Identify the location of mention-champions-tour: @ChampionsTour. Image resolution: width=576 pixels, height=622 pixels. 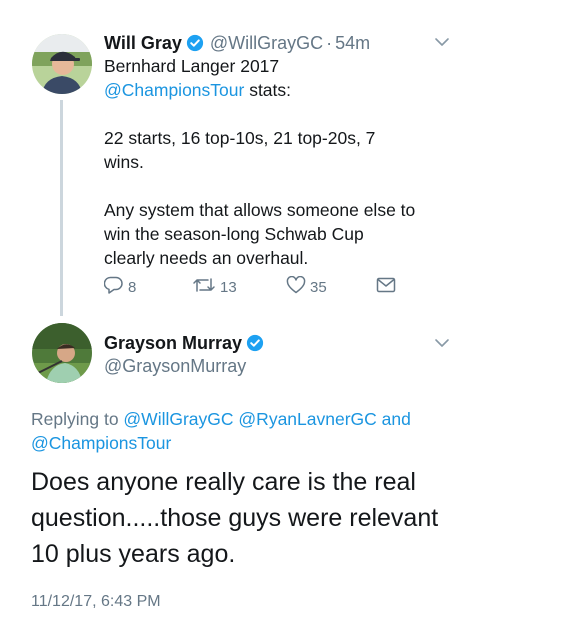
(174, 90).